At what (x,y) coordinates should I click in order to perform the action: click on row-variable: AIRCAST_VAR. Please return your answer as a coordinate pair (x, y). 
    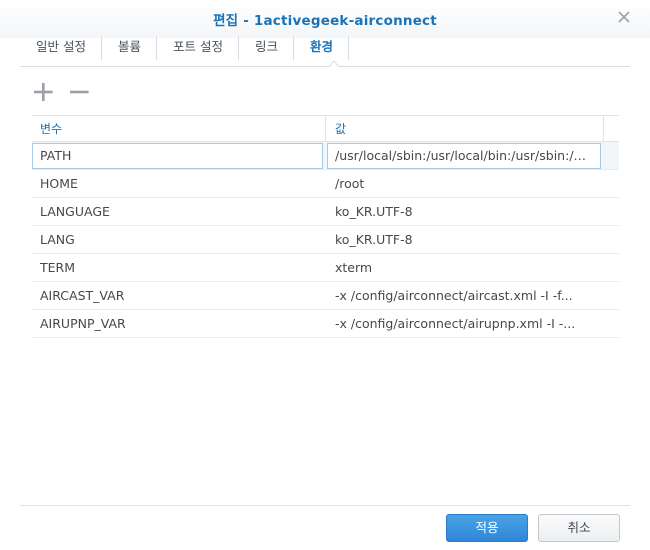
    Looking at the image, I should click on (82, 295).